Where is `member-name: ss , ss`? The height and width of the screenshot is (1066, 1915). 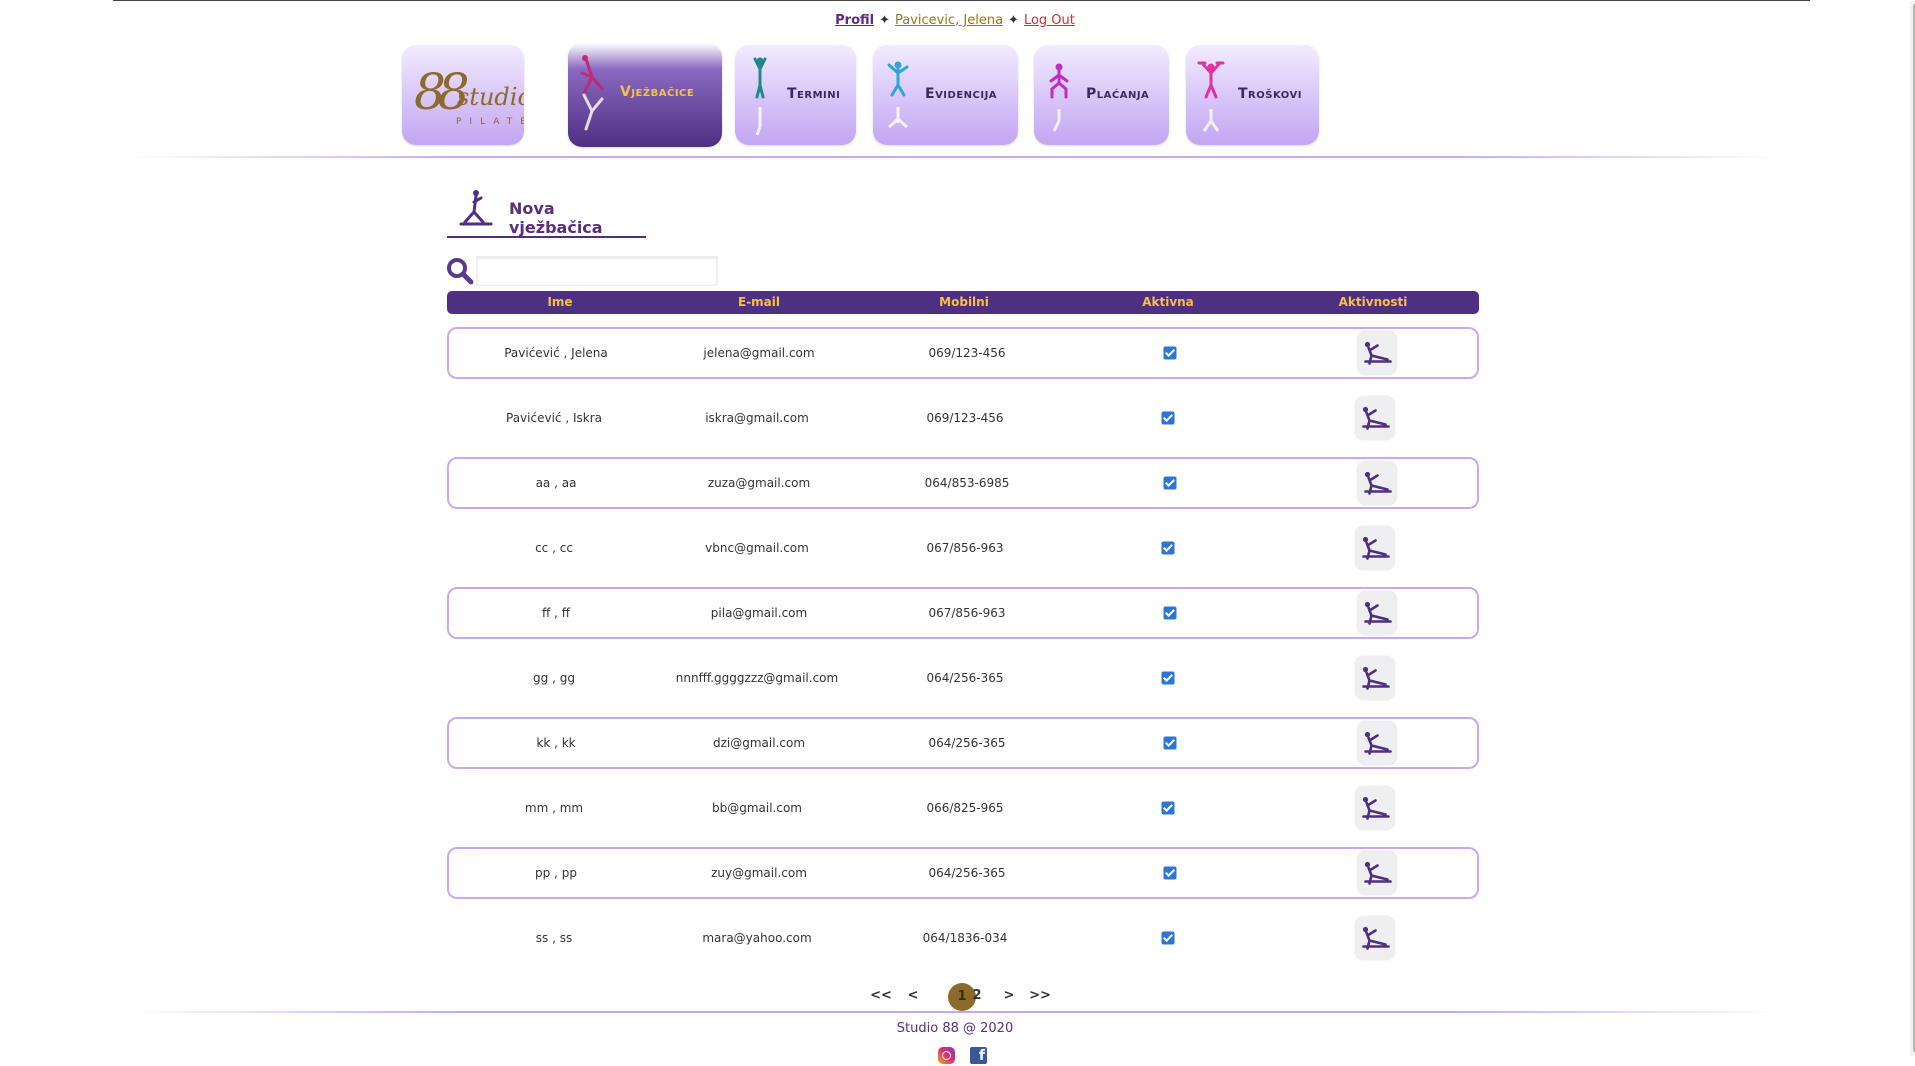 member-name: ss , ss is located at coordinates (554, 938).